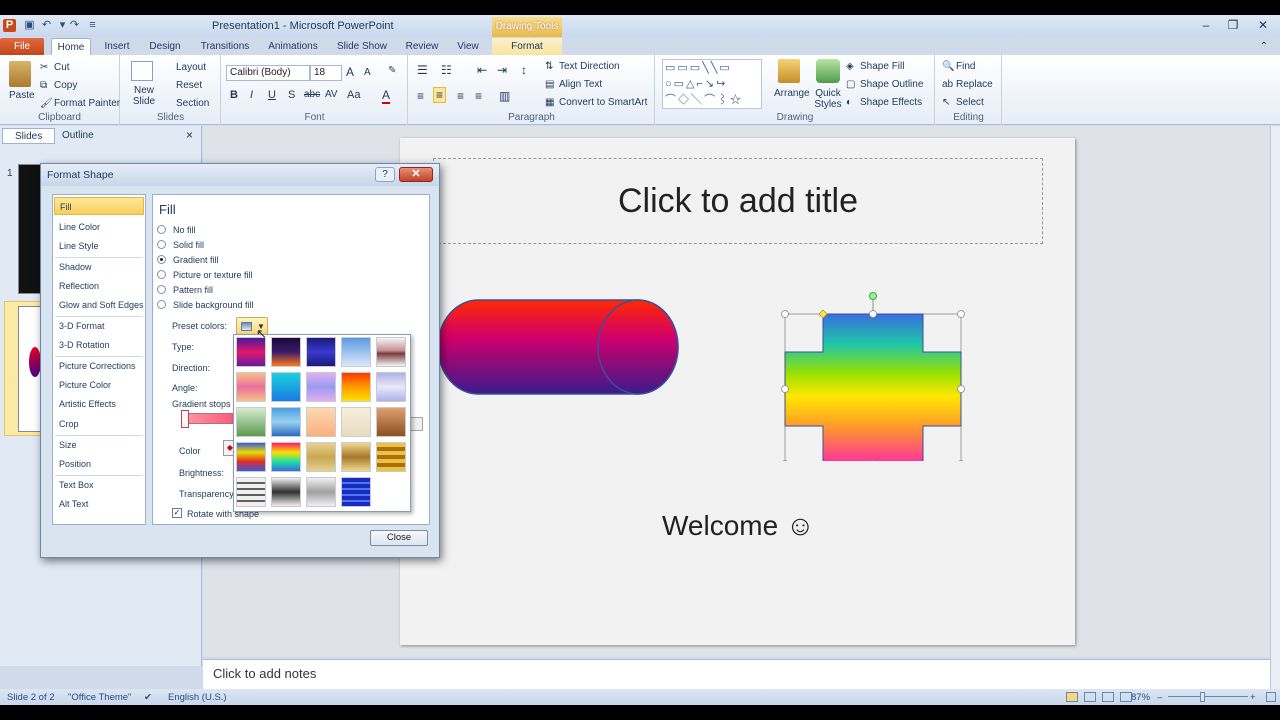 This screenshot has width=1280, height=720. I want to click on dialog-close-x-button: ✕, so click(416, 174).